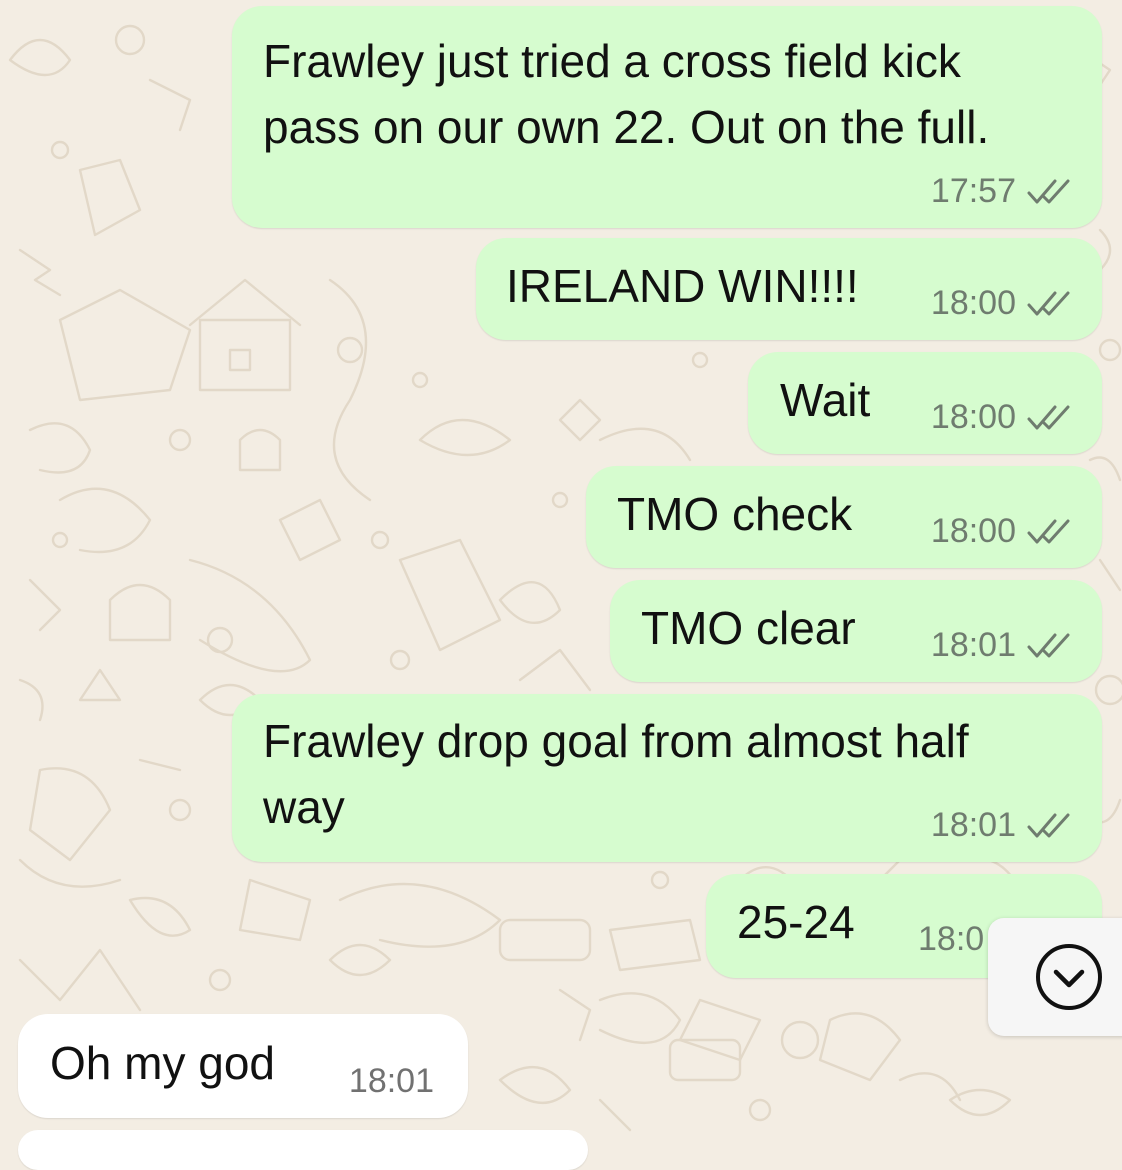 The width and height of the screenshot is (1122, 1170). Describe the element at coordinates (973, 191) in the screenshot. I see `message-time: 17:57` at that location.